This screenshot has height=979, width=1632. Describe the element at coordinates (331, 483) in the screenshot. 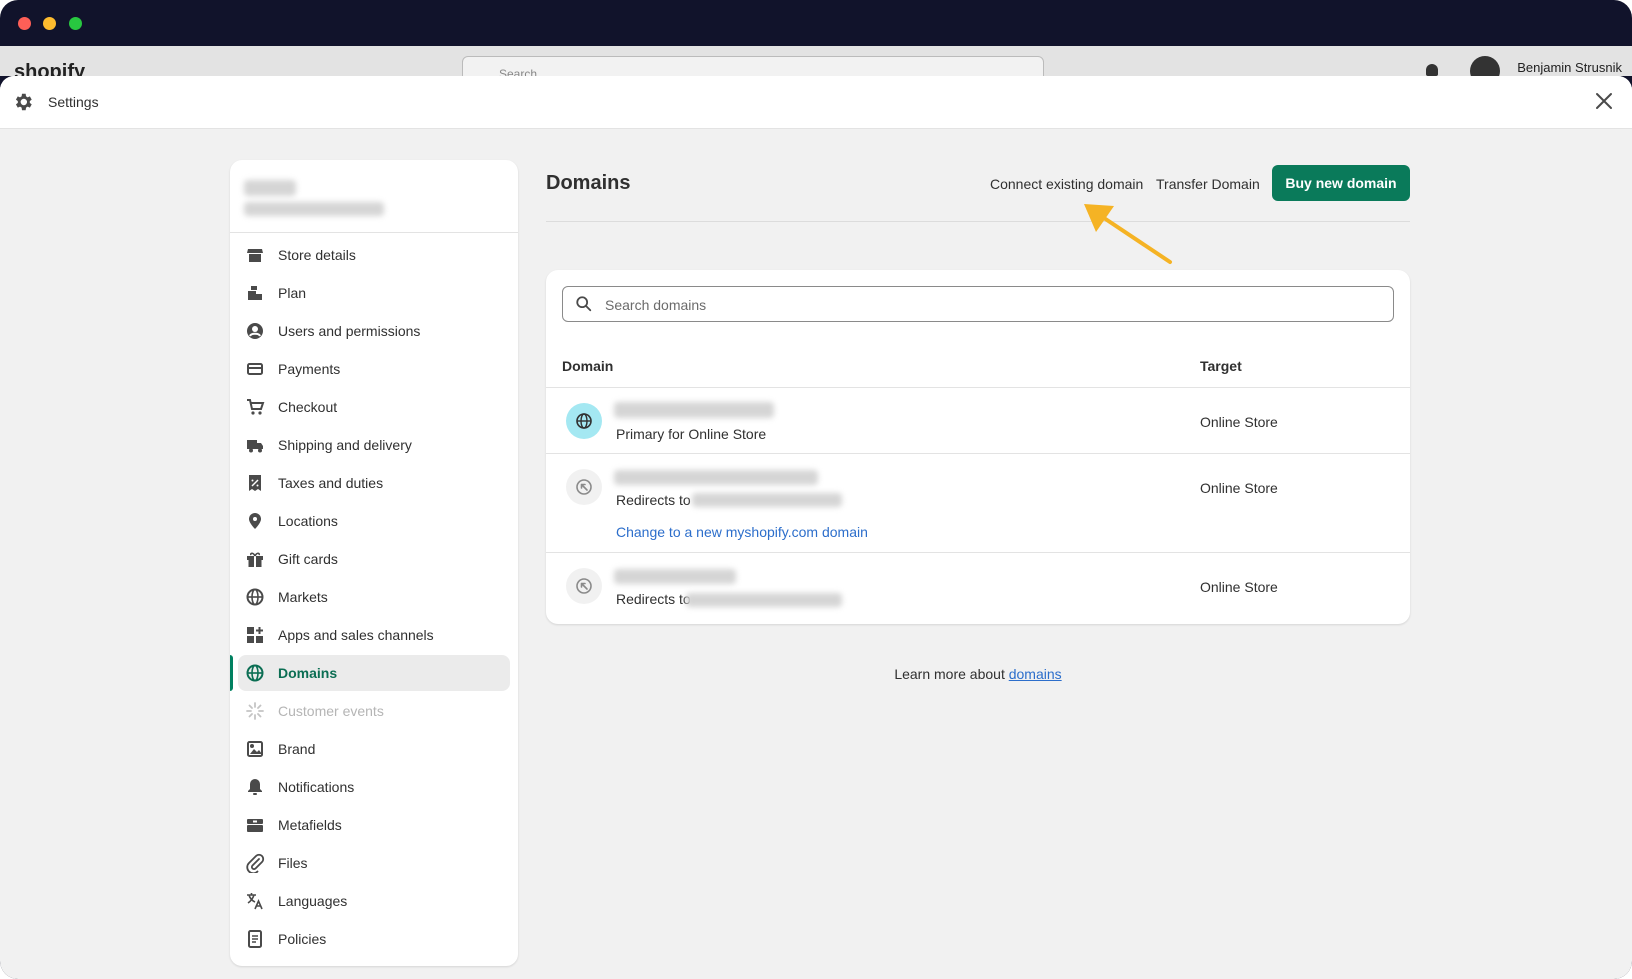

I see `sidebar-item-label: Taxes and duties` at that location.